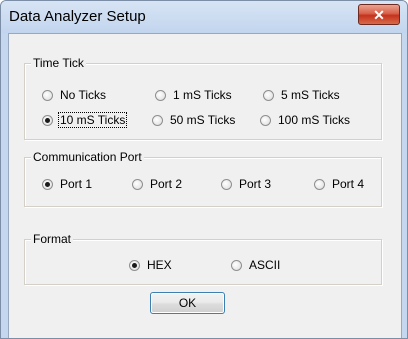 The height and width of the screenshot is (339, 408). I want to click on title-bar: Data Analyzer Setup ✕, so click(204, 17).